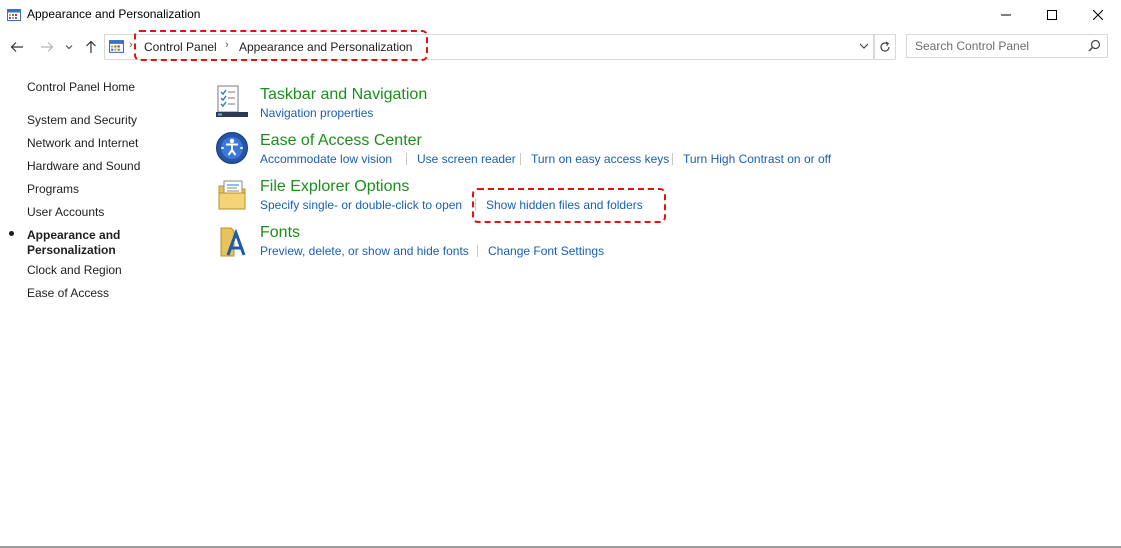  I want to click on folder-options-icon, so click(232, 195).